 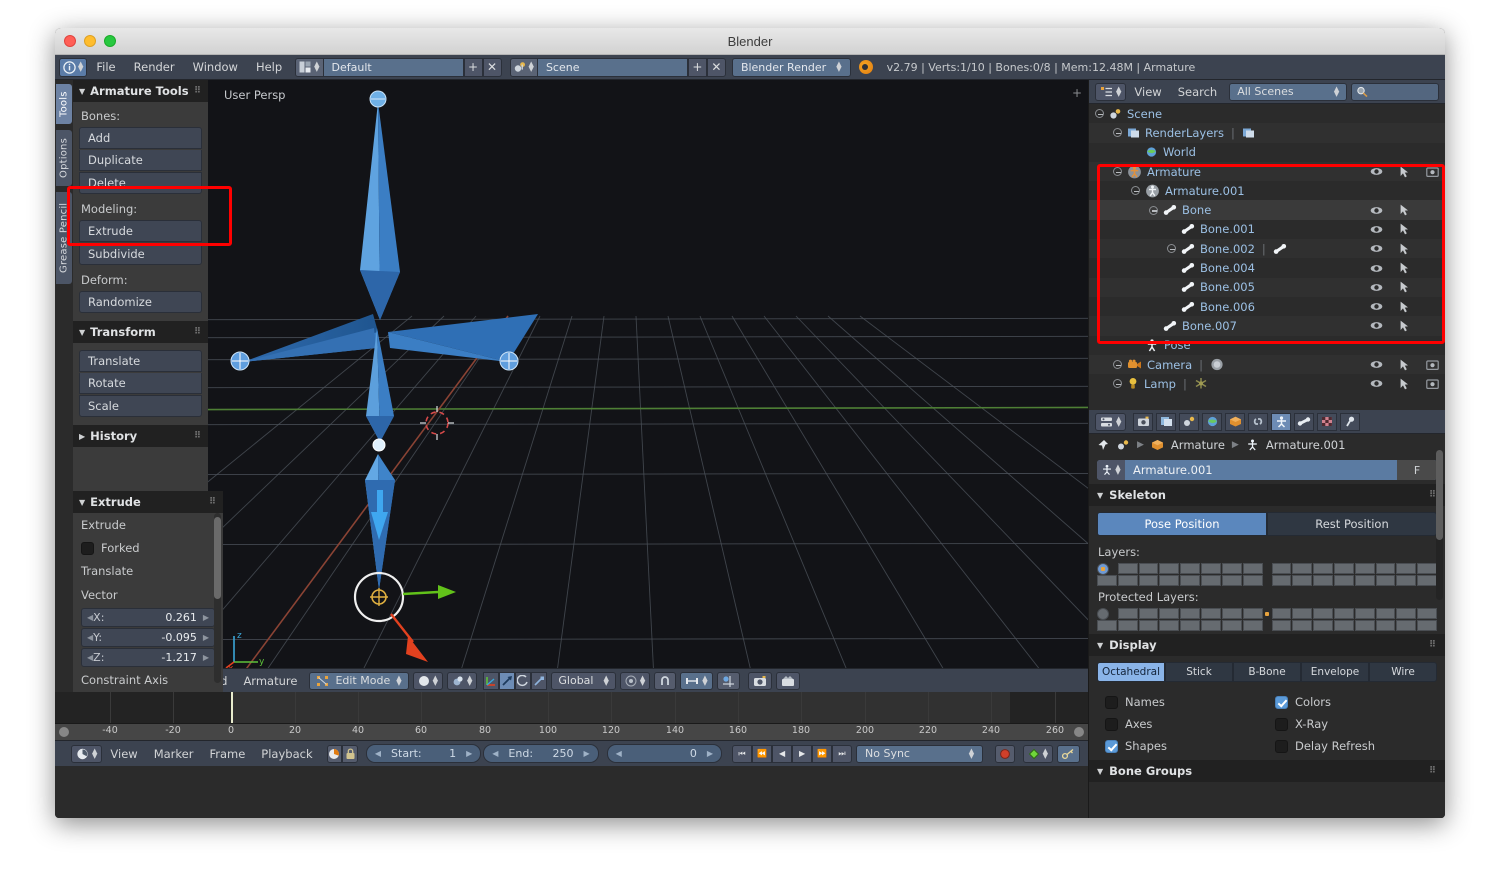 What do you see at coordinates (696, 680) in the screenshot?
I see `snap-target-selector: ▲ ▼` at bounding box center [696, 680].